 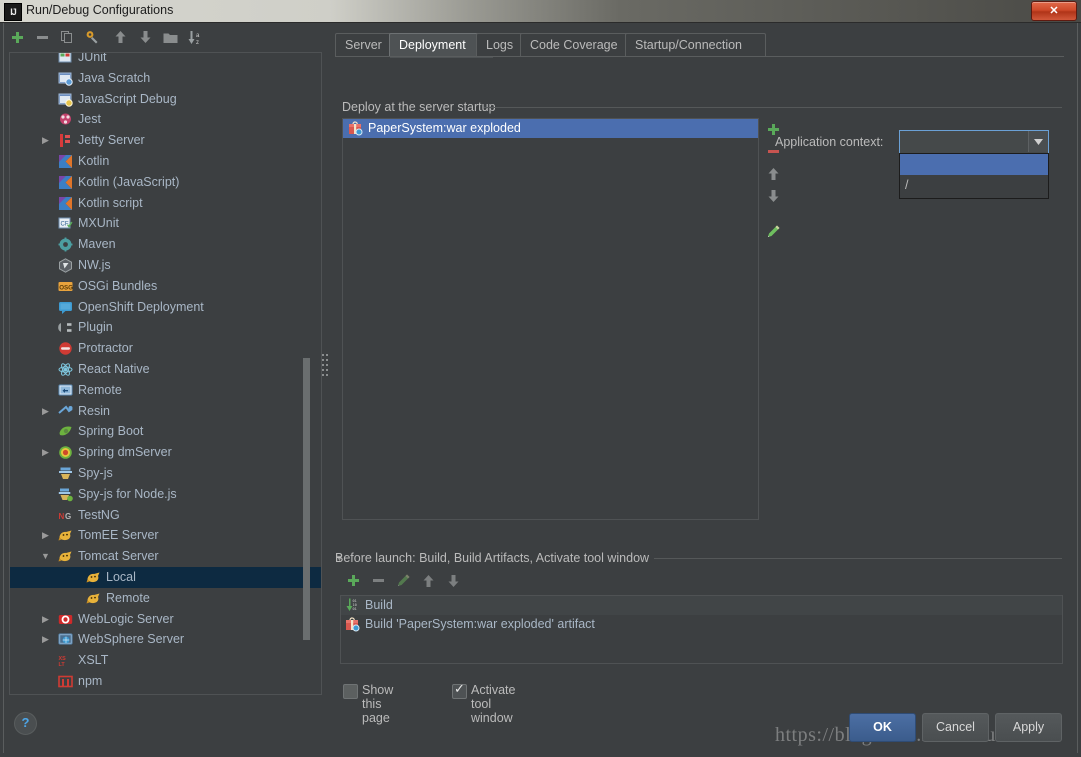 What do you see at coordinates (165, 577) in the screenshot?
I see `sidebar-item-local: Local` at bounding box center [165, 577].